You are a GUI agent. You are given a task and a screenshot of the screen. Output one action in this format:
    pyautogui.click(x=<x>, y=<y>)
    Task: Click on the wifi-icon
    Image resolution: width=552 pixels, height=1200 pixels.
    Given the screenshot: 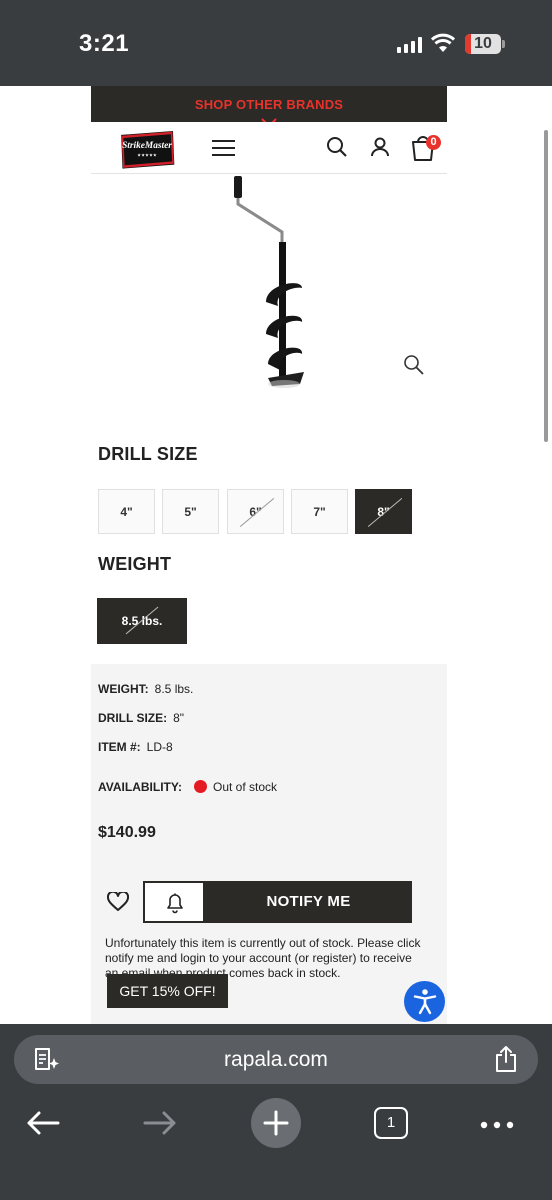 What is the action you would take?
    pyautogui.click(x=443, y=42)
    